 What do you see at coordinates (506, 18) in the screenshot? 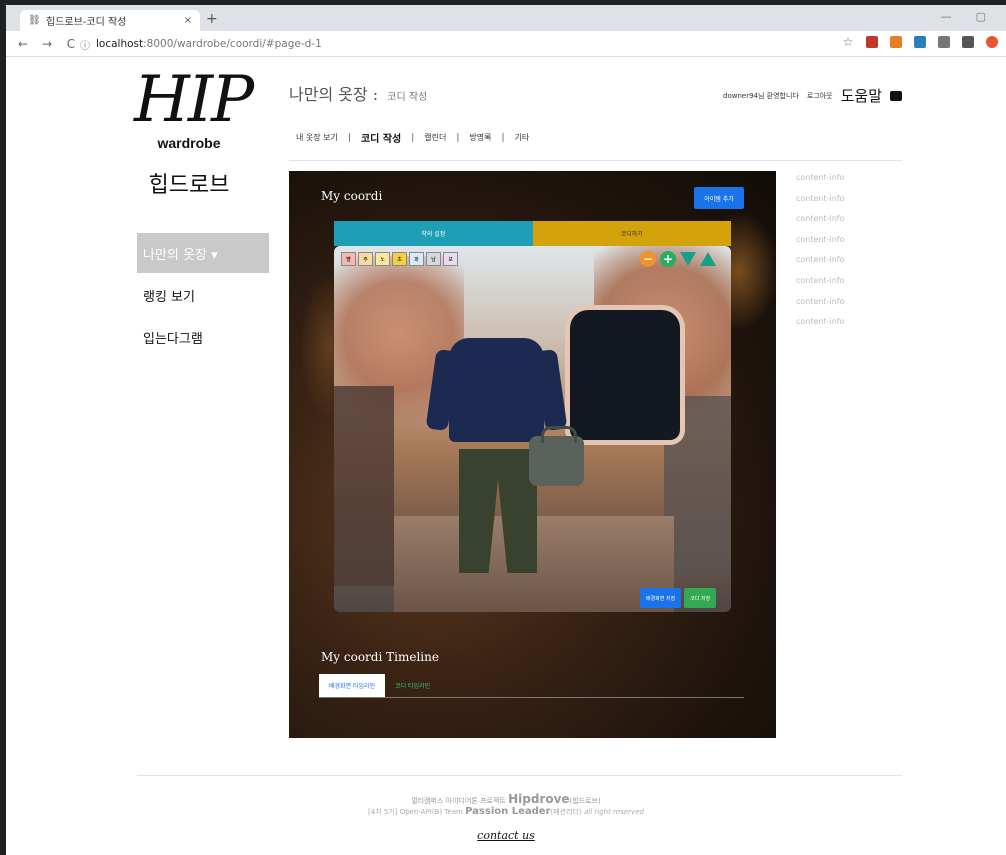
I see `browser-tabstrip: ⛓ 힙드로브-코디 작성 × + — ▢` at bounding box center [506, 18].